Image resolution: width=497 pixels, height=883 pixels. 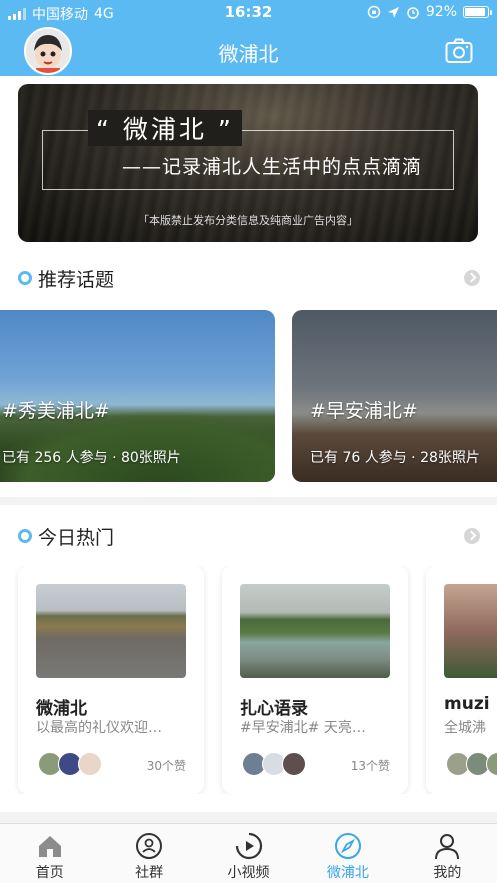 I want to click on profile-icon, so click(x=447, y=847).